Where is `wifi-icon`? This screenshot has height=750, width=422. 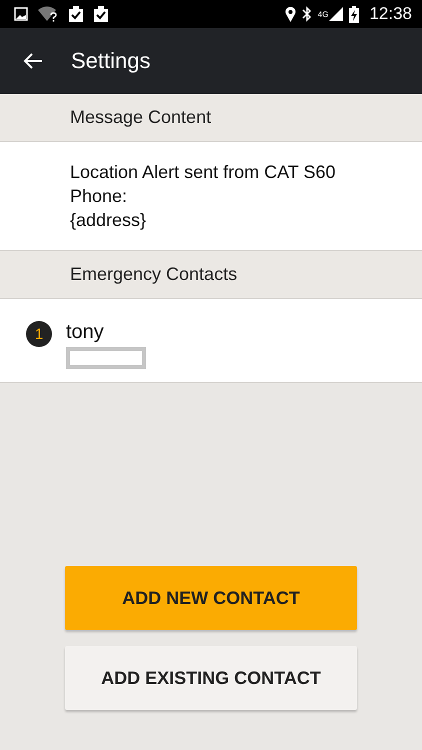
wifi-icon is located at coordinates (48, 14).